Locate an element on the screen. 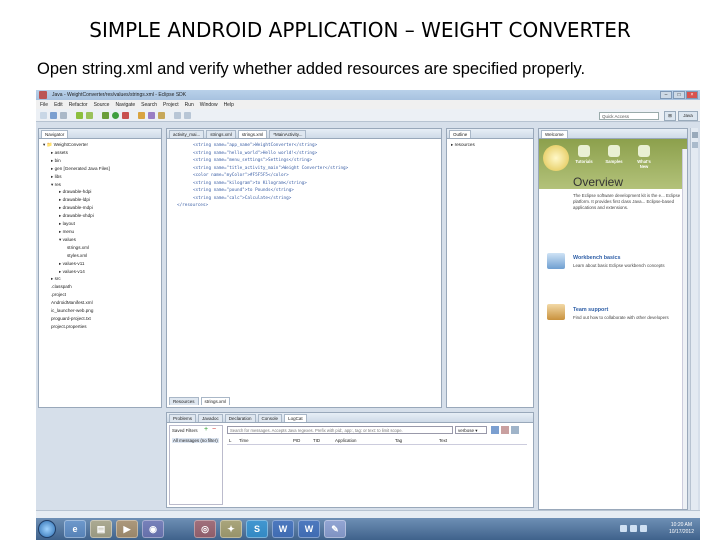  tree-item: ▸ layout is located at coordinates (76, 224).